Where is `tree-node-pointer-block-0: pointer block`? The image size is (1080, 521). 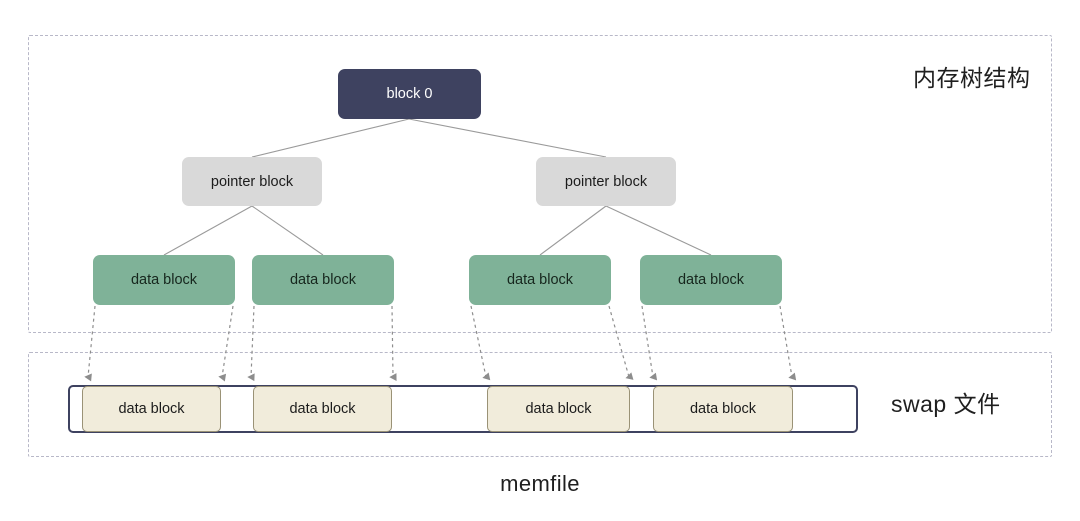
tree-node-pointer-block-0: pointer block is located at coordinates (252, 181).